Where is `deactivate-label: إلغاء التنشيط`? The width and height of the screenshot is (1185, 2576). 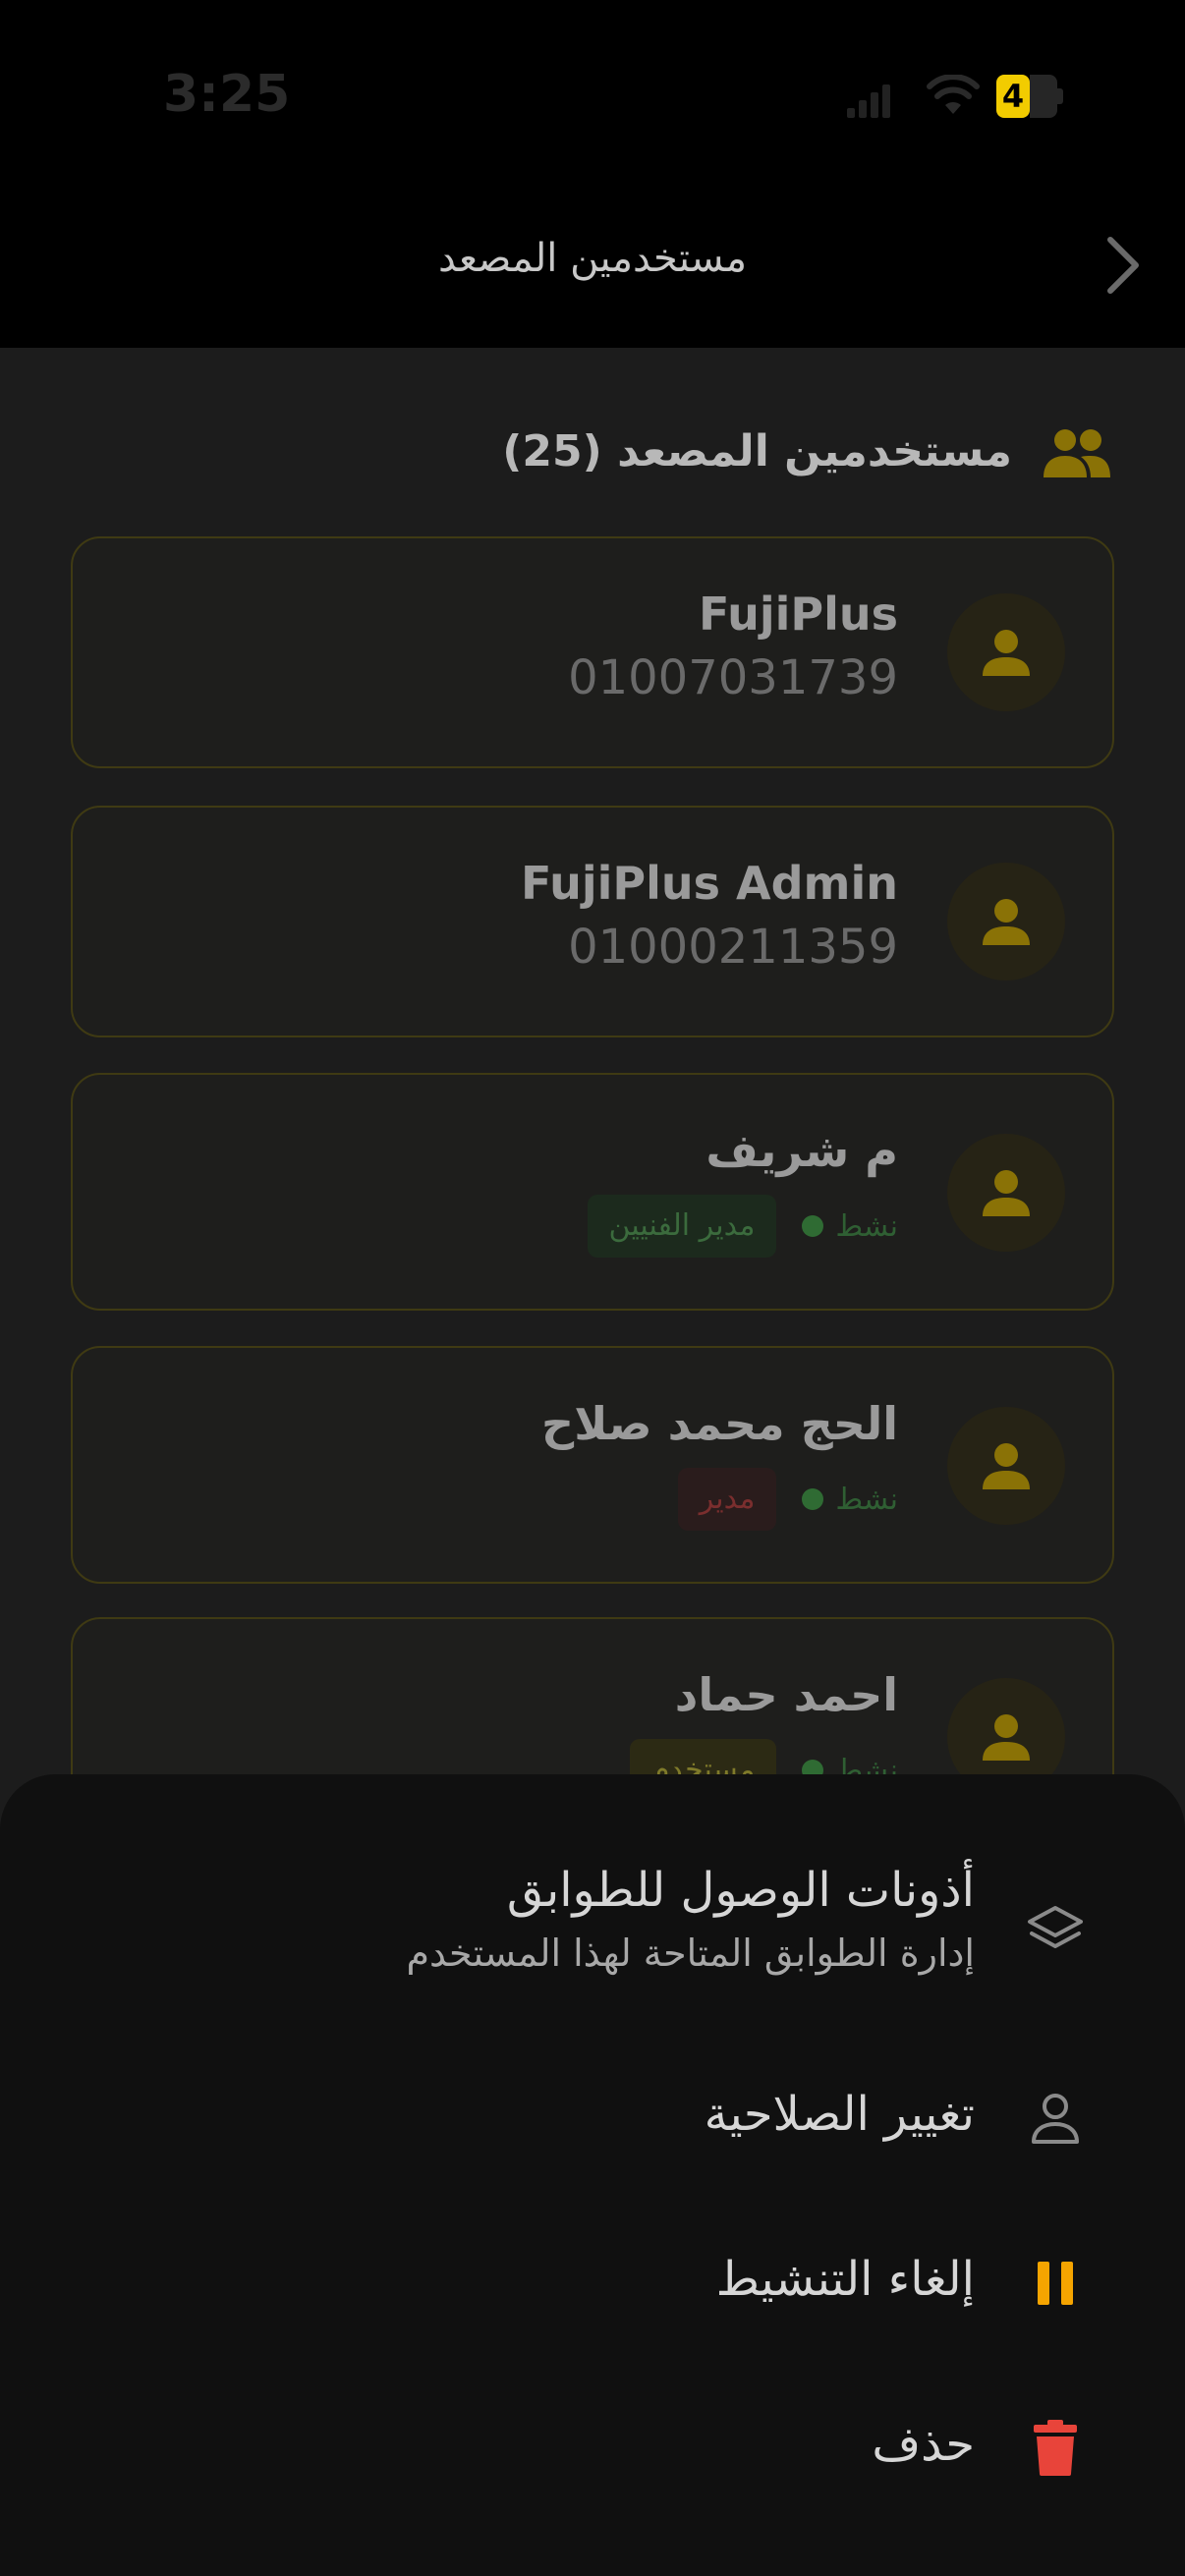 deactivate-label: إلغاء التنشيط is located at coordinates (845, 2279).